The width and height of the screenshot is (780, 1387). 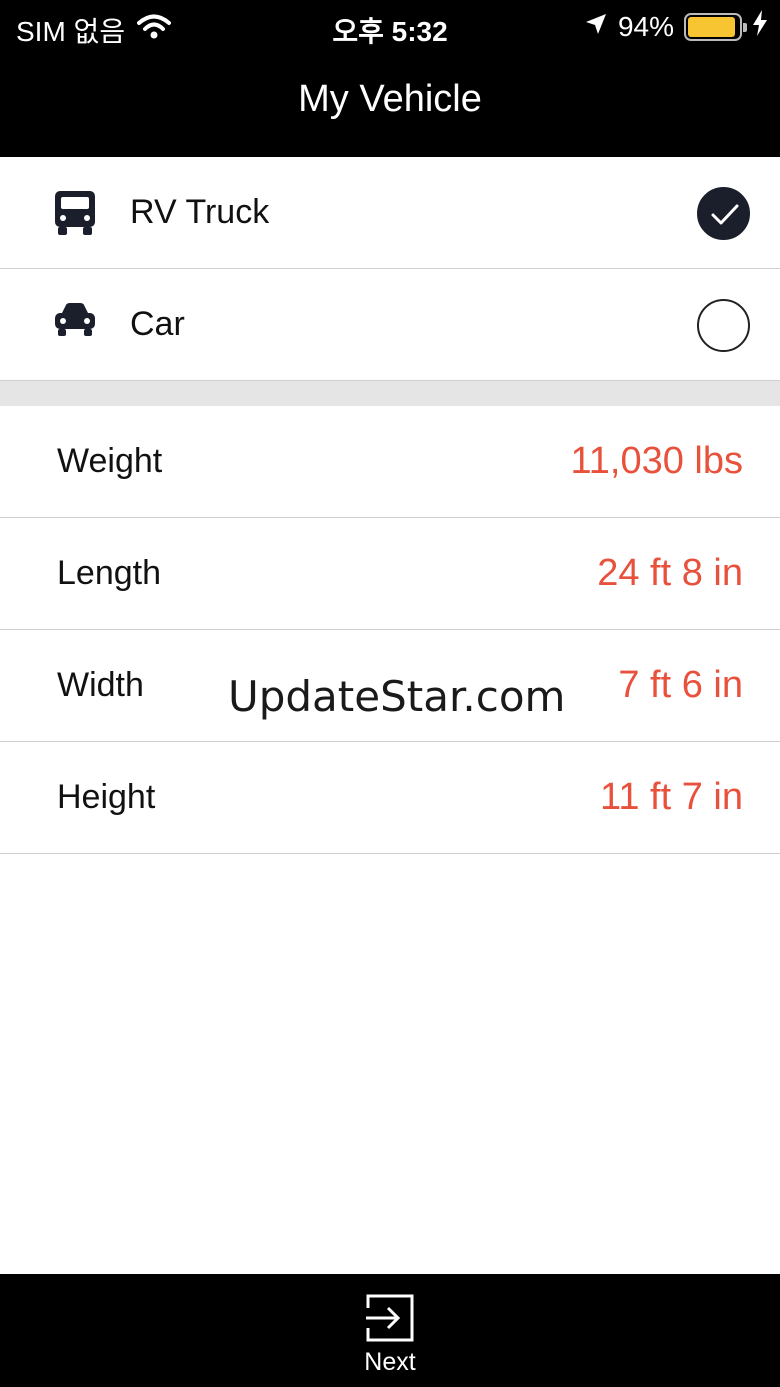 What do you see at coordinates (645, 26) in the screenshot?
I see `battery-percent: 94%` at bounding box center [645, 26].